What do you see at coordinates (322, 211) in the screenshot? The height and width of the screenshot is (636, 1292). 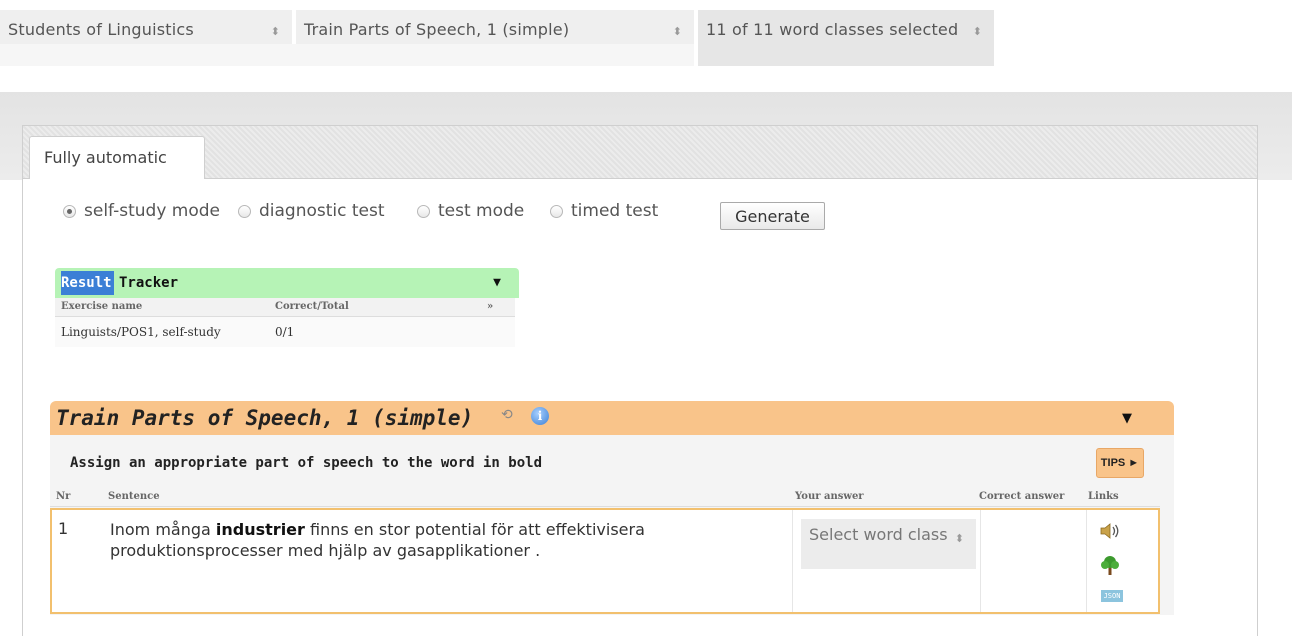 I see `mode-label: diagnostic test` at bounding box center [322, 211].